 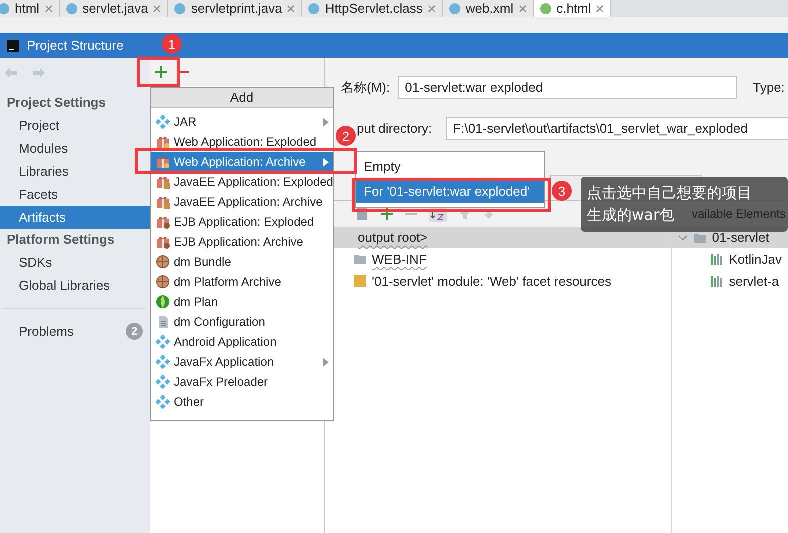 What do you see at coordinates (61, 240) in the screenshot?
I see `section-heading: Platform Settings` at bounding box center [61, 240].